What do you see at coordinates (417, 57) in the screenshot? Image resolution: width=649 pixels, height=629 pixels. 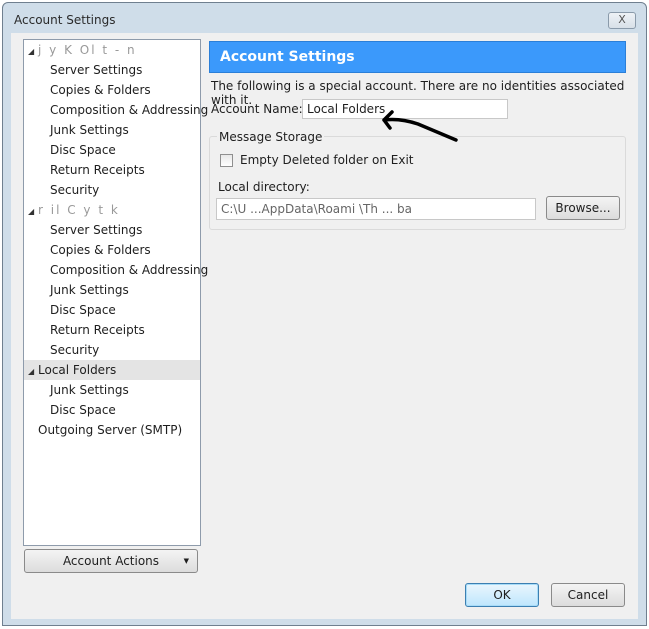 I see `panel-banner: Account Settings` at bounding box center [417, 57].